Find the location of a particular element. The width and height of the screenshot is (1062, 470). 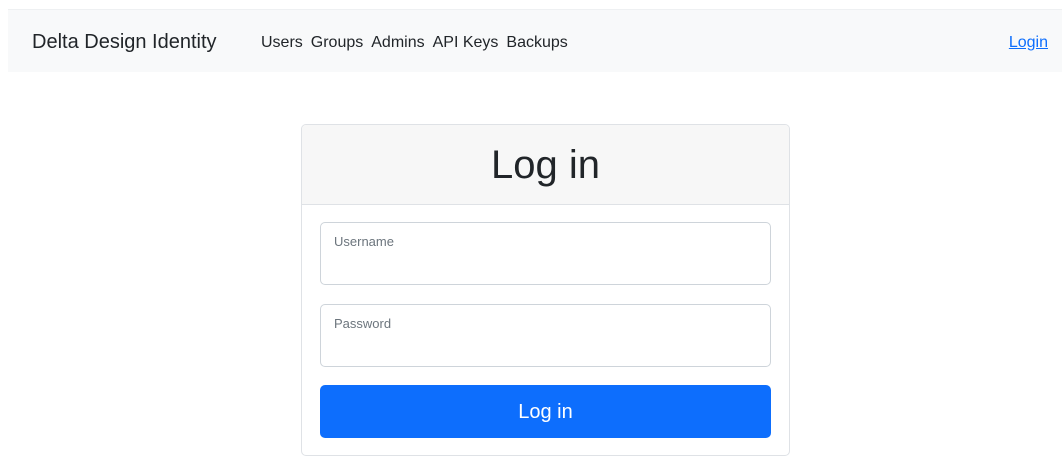

password-label: Password is located at coordinates (363, 323).